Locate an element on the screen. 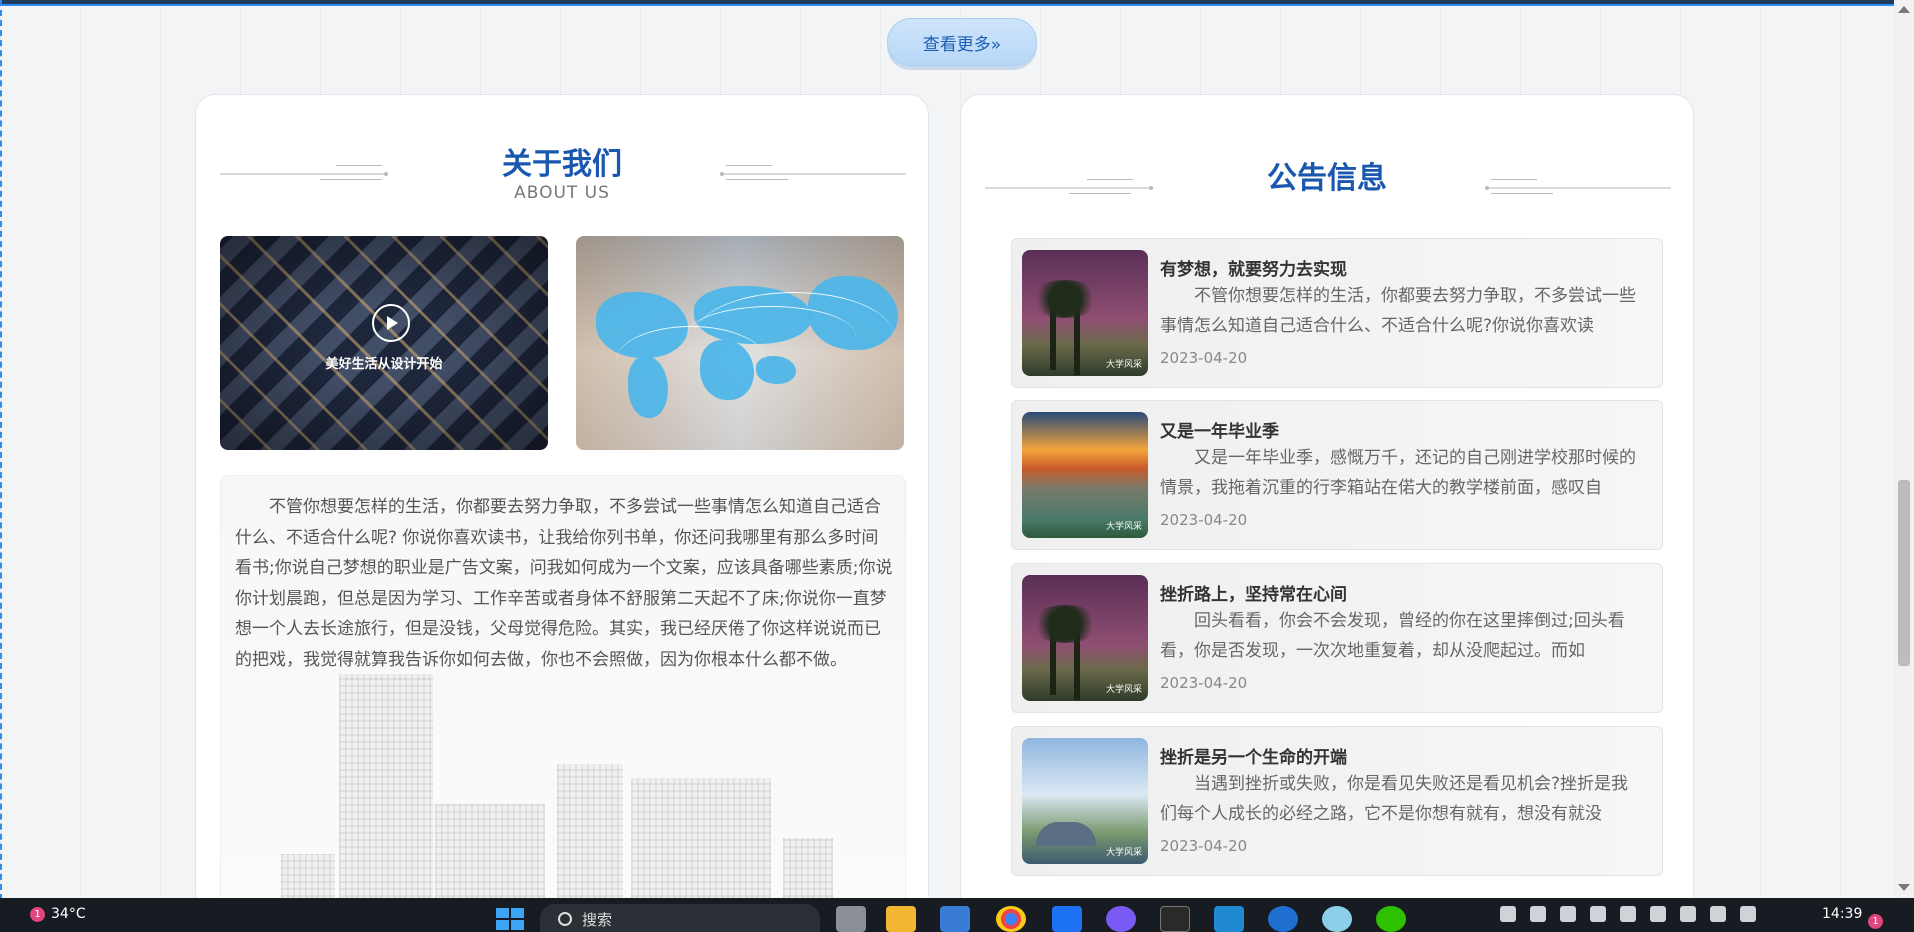 This screenshot has height=932, width=1914. app-icon is located at coordinates (1121, 919).